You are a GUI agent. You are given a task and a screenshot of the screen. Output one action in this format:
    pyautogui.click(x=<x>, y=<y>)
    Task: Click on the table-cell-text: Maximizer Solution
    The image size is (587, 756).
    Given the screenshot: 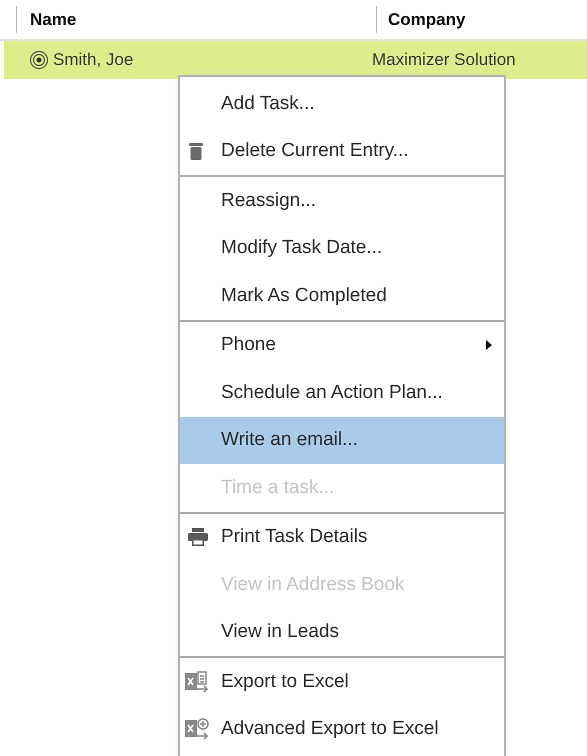 What is the action you would take?
    pyautogui.click(x=444, y=60)
    